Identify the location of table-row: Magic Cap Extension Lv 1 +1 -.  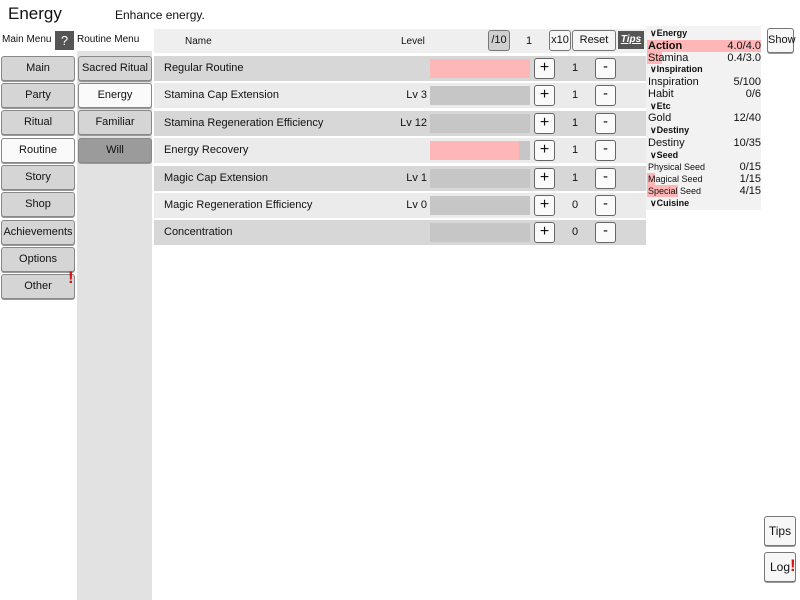
(400, 178).